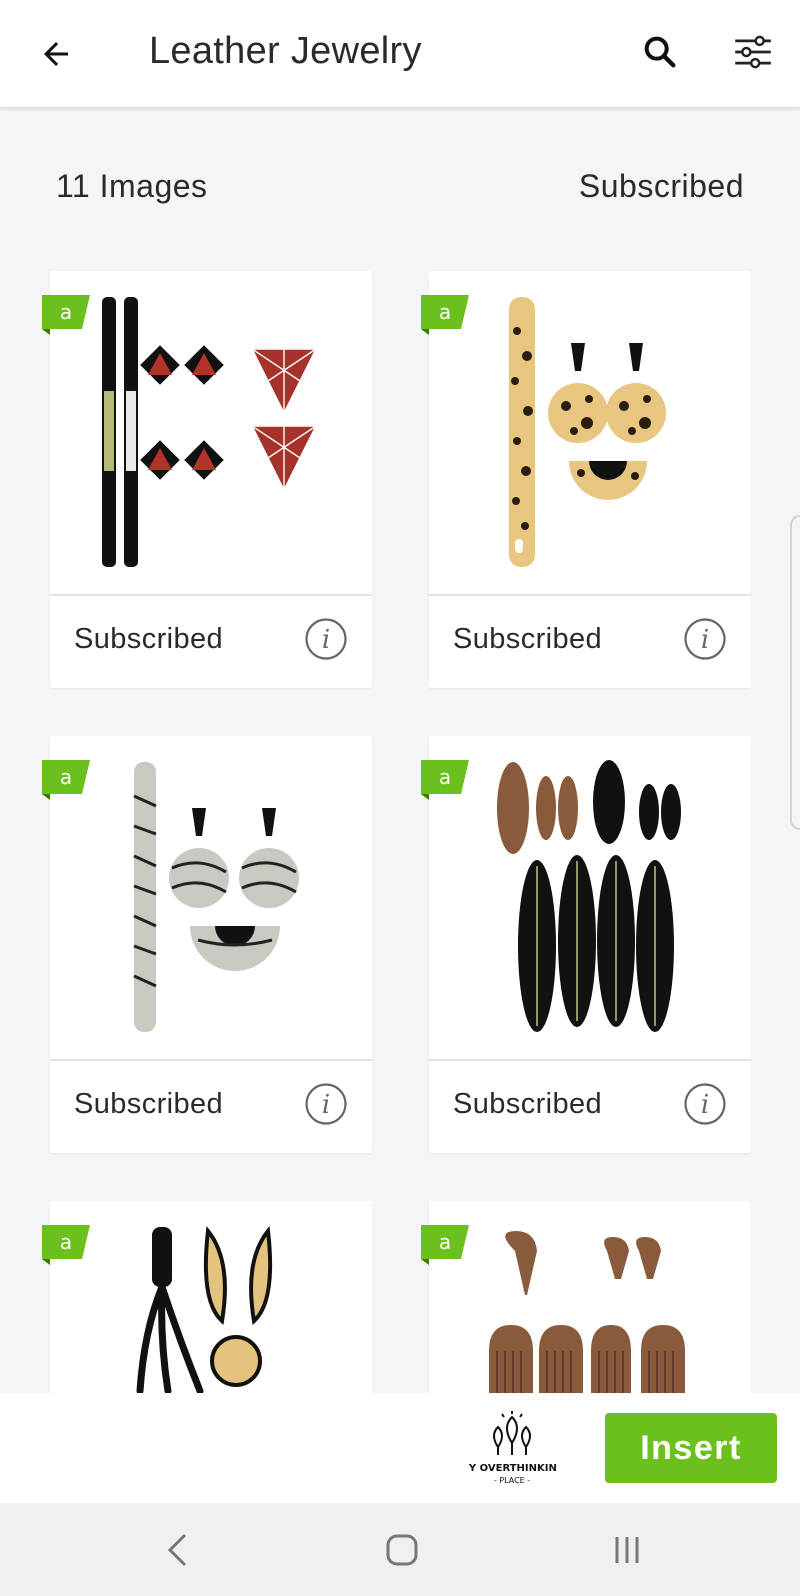  What do you see at coordinates (512, 1468) in the screenshot?
I see `svg-text: MY OVERTHINKING` at bounding box center [512, 1468].